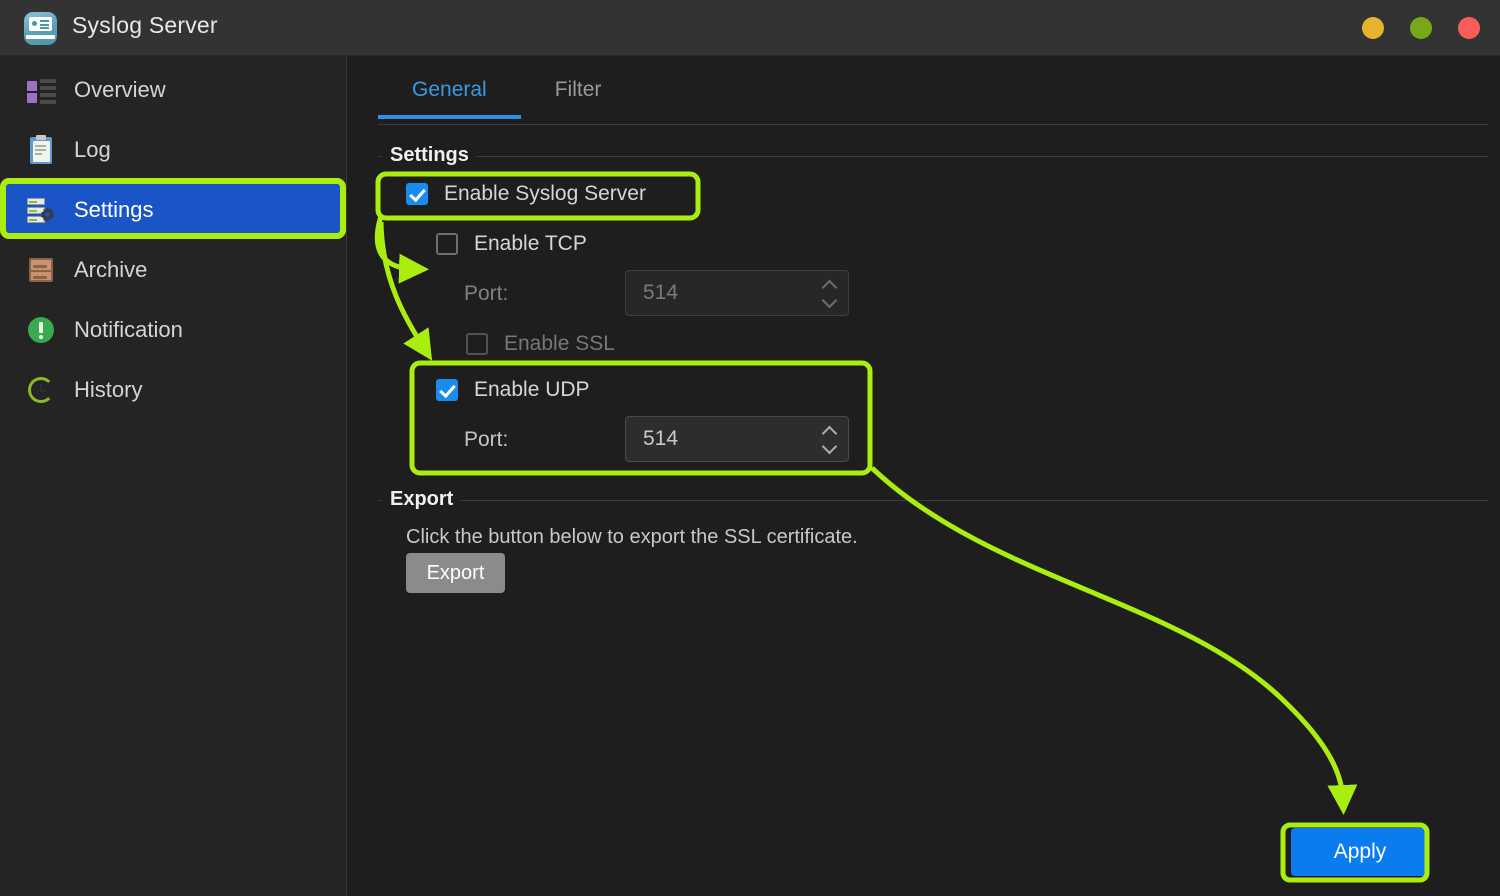  What do you see at coordinates (750, 28) in the screenshot?
I see `title-bar: Syslog Server` at bounding box center [750, 28].